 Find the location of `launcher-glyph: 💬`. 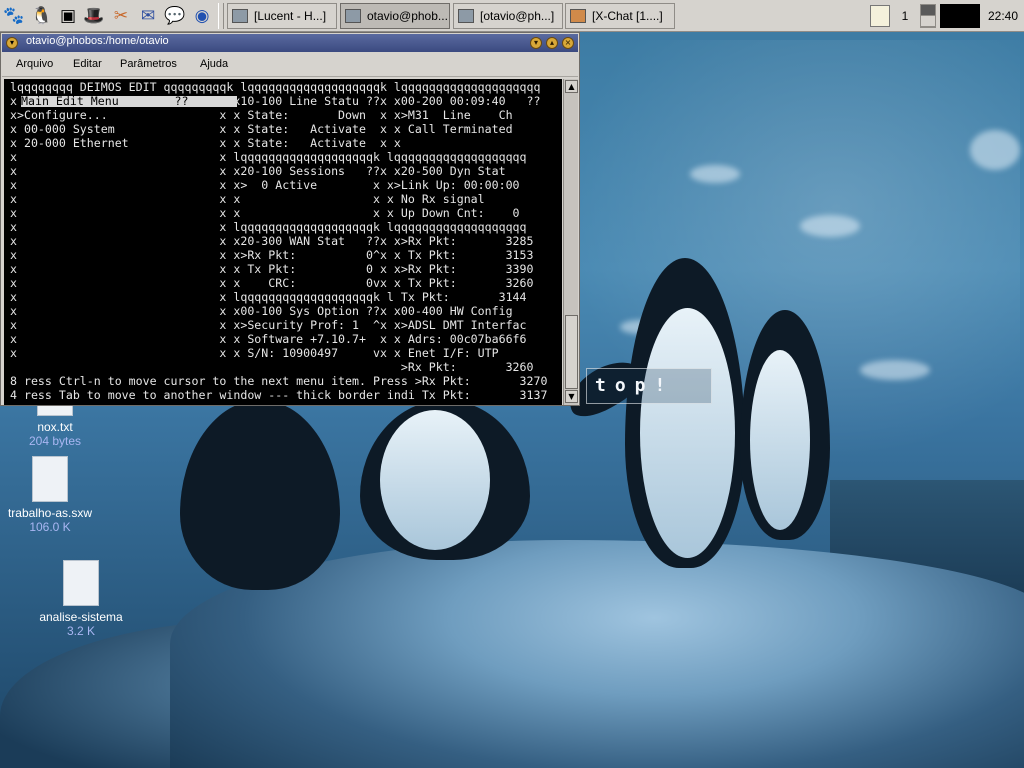

launcher-glyph: 💬 is located at coordinates (175, 16).